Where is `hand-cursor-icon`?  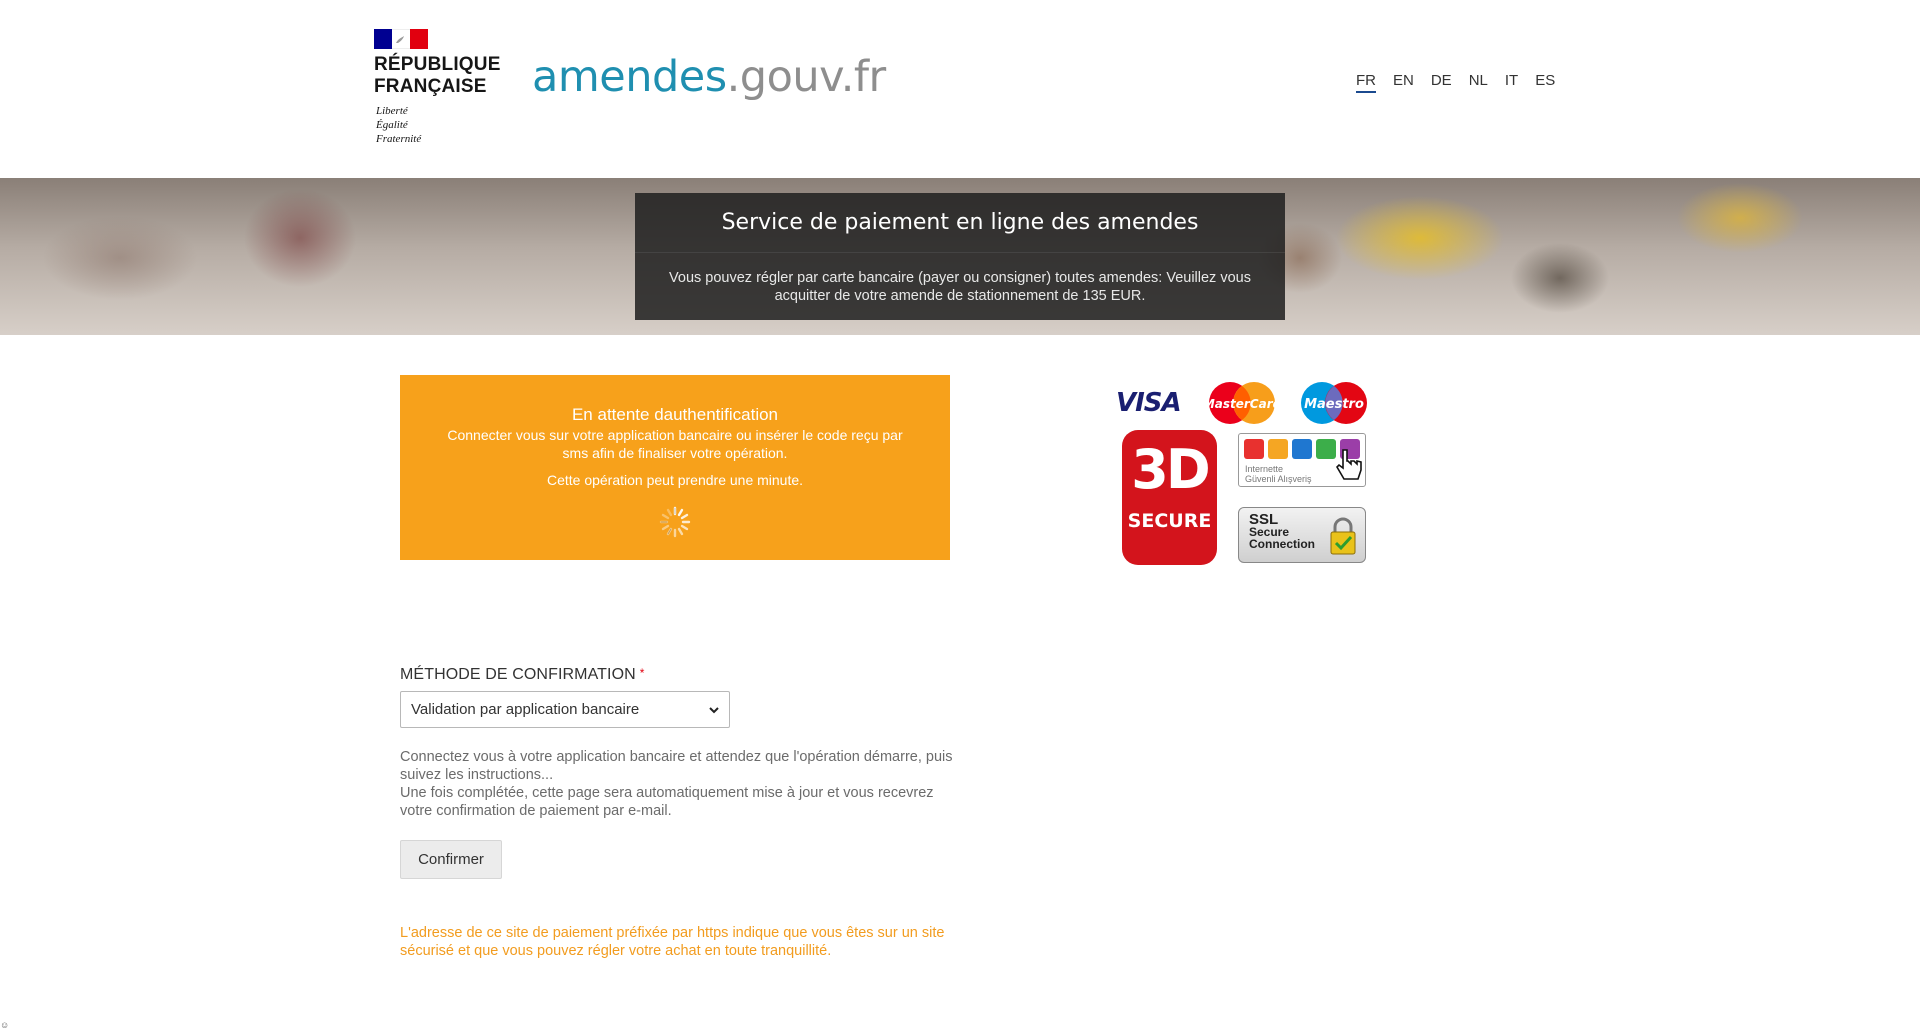
hand-cursor-icon is located at coordinates (1348, 464).